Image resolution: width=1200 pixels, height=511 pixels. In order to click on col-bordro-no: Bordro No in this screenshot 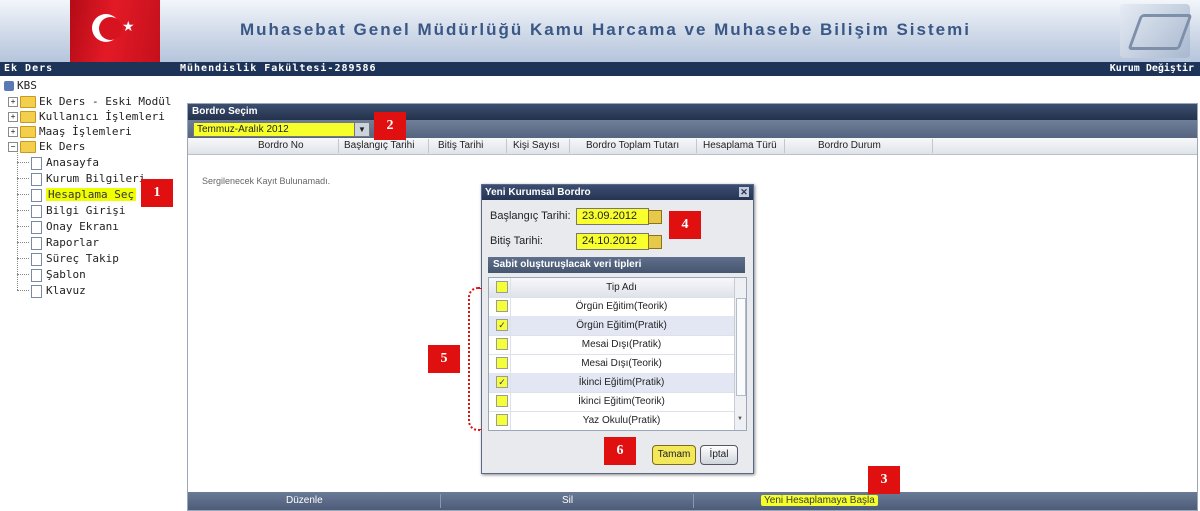, I will do `click(281, 145)`.